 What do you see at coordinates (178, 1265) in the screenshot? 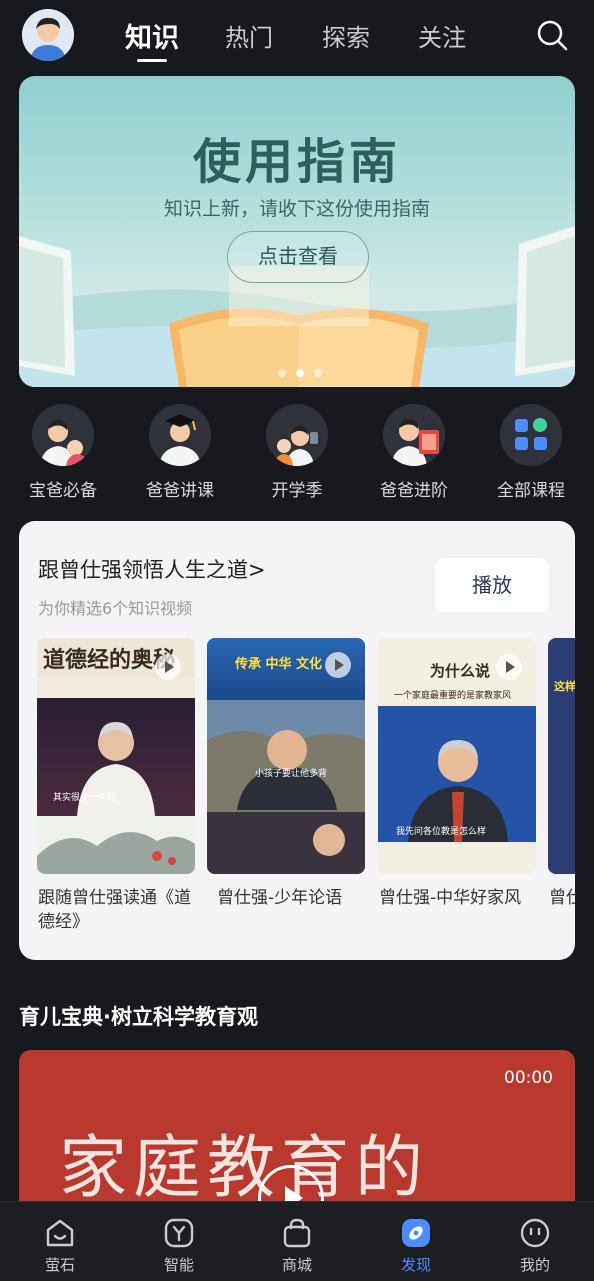
I see `nav-label: 智能` at bounding box center [178, 1265].